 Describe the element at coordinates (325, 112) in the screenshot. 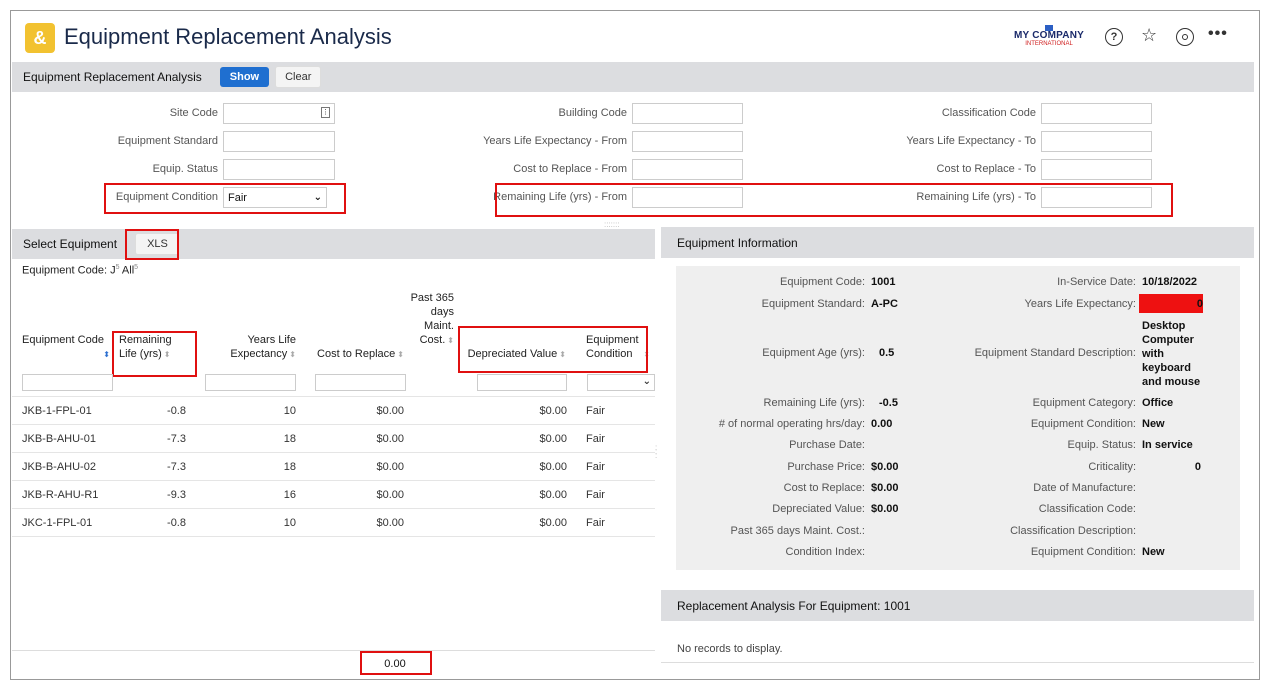

I see `select-value-icon: ⋮` at that location.